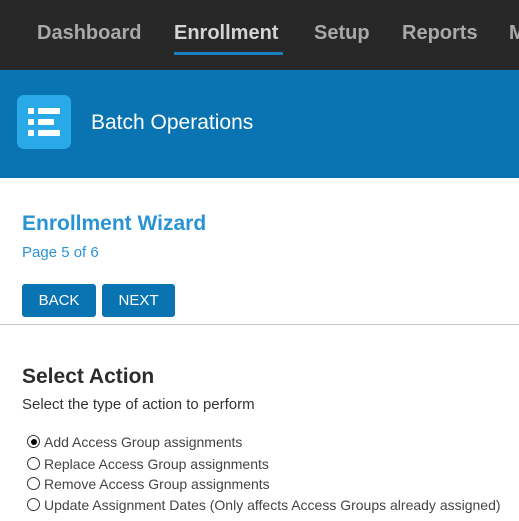 This screenshot has width=519, height=521. What do you see at coordinates (138, 300) in the screenshot?
I see `next-button: NEXT` at bounding box center [138, 300].